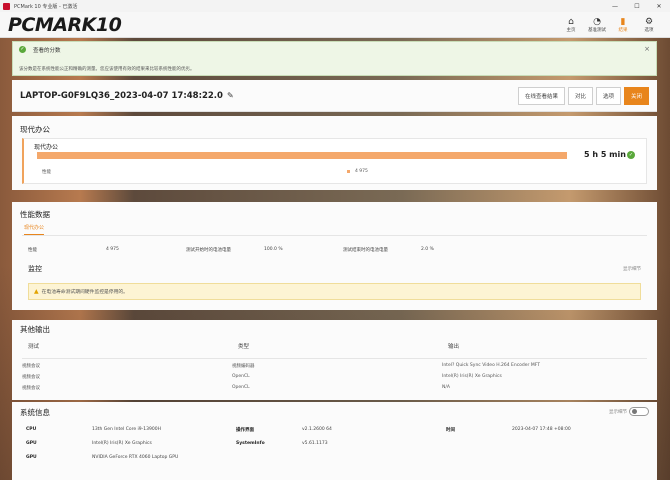 The height and width of the screenshot is (480, 670). What do you see at coordinates (634, 411) in the screenshot?
I see `toggle-knob` at bounding box center [634, 411].